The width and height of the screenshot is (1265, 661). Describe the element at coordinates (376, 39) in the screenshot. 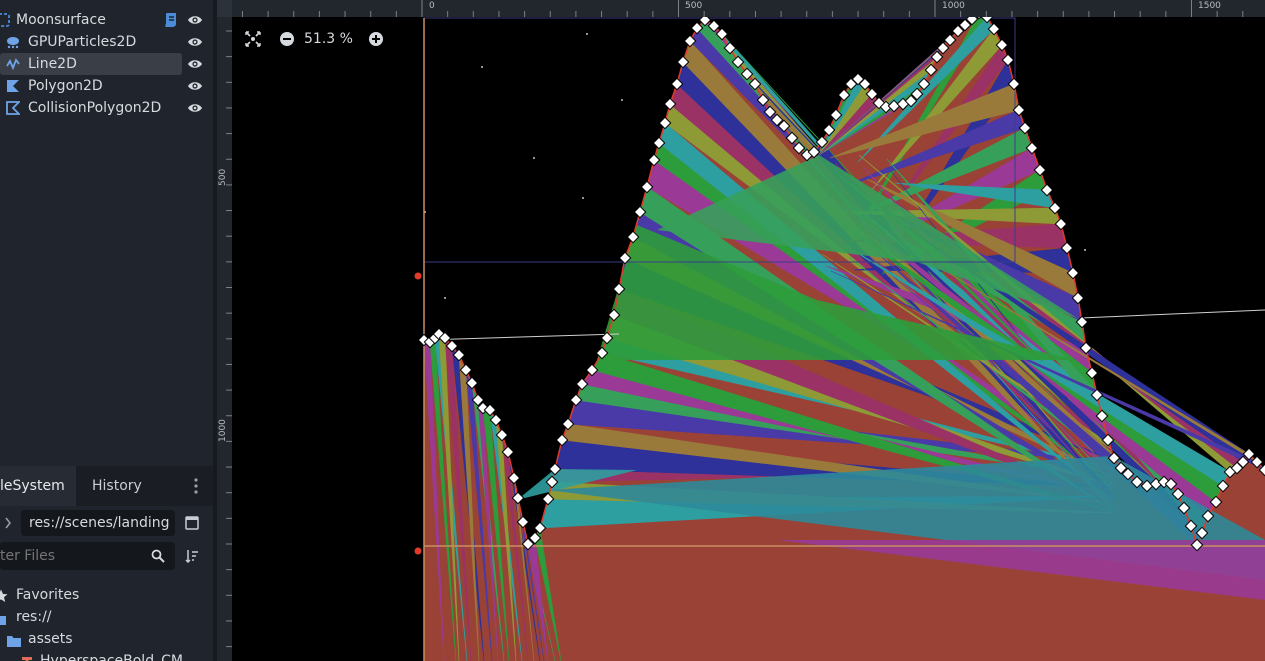

I see `zoom-in-icon` at that location.